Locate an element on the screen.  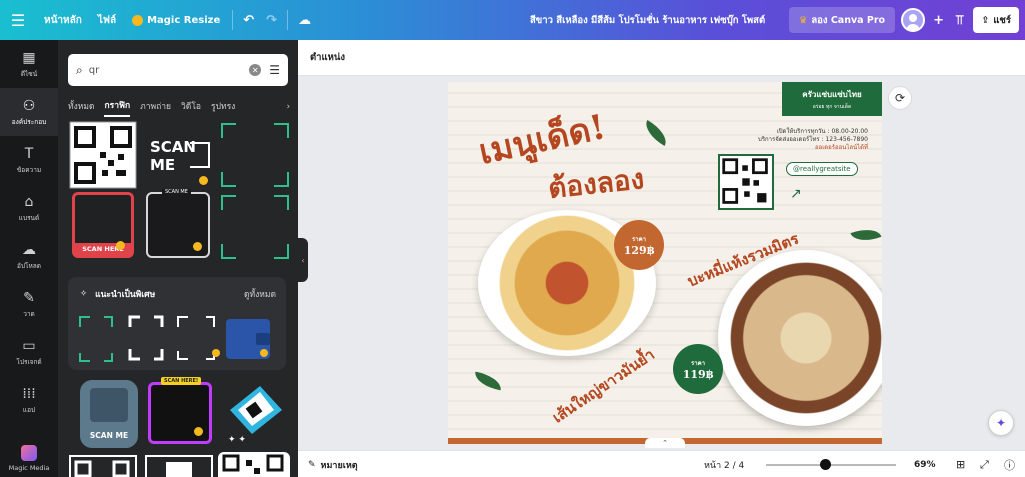
noodle-bowl-photo is located at coordinates (800, 338).